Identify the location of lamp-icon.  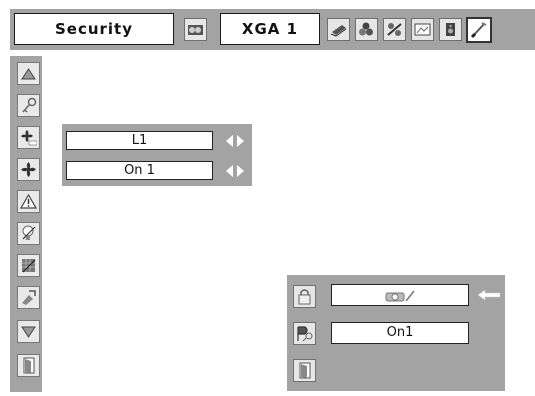
(28, 233).